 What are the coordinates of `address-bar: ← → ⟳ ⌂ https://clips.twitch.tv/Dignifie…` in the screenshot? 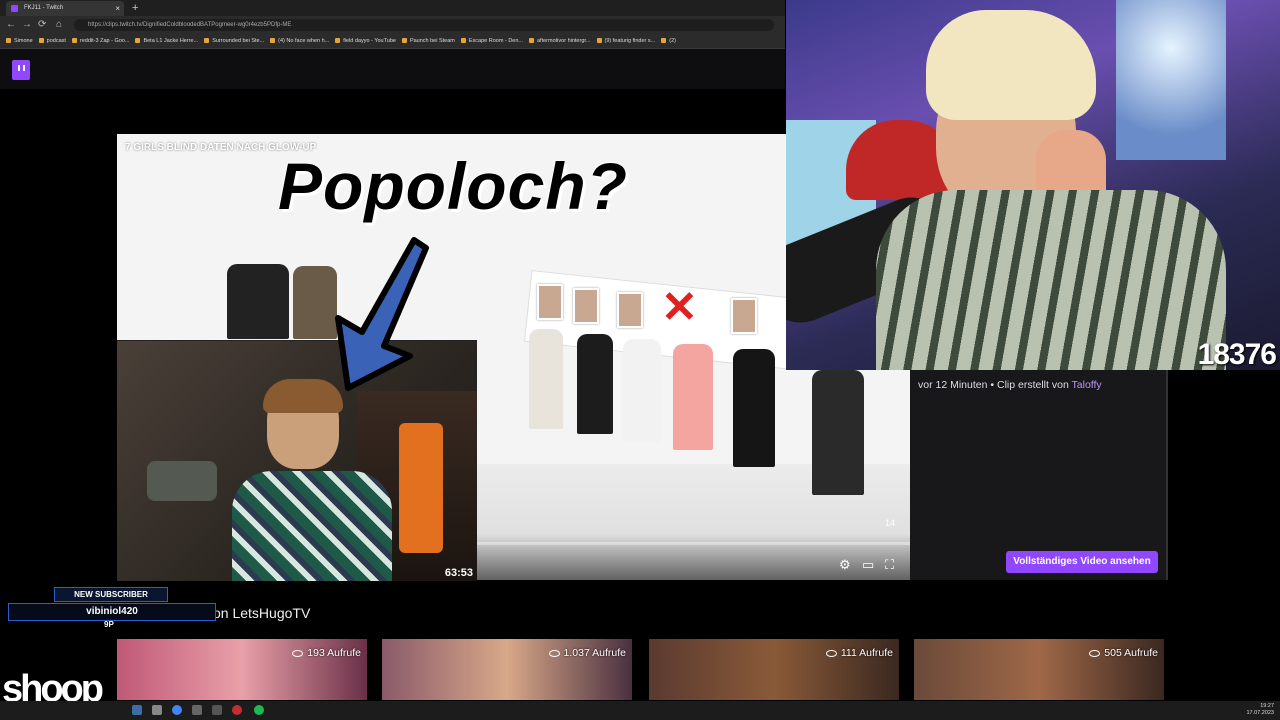 It's located at (392, 25).